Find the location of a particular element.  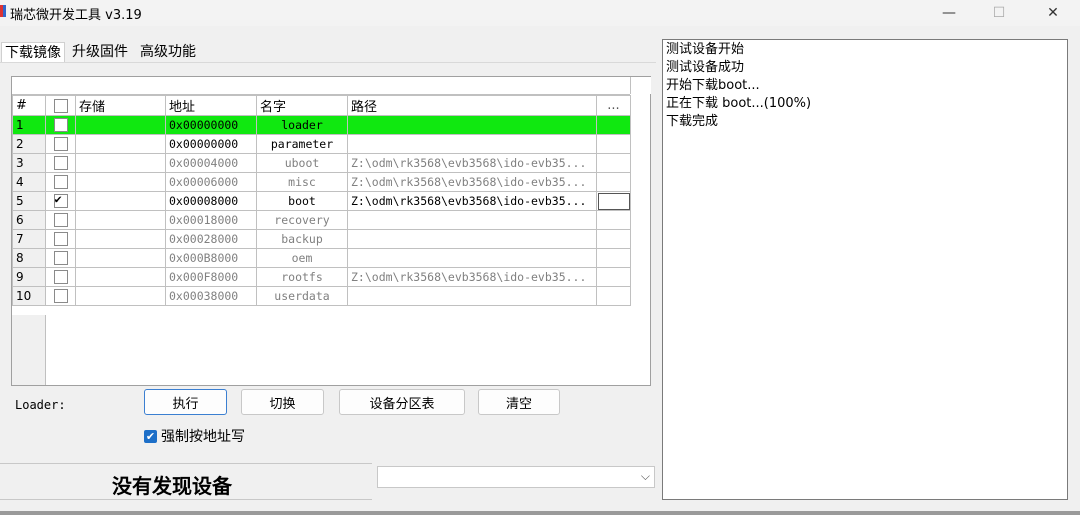

header-num: # is located at coordinates (29, 105).